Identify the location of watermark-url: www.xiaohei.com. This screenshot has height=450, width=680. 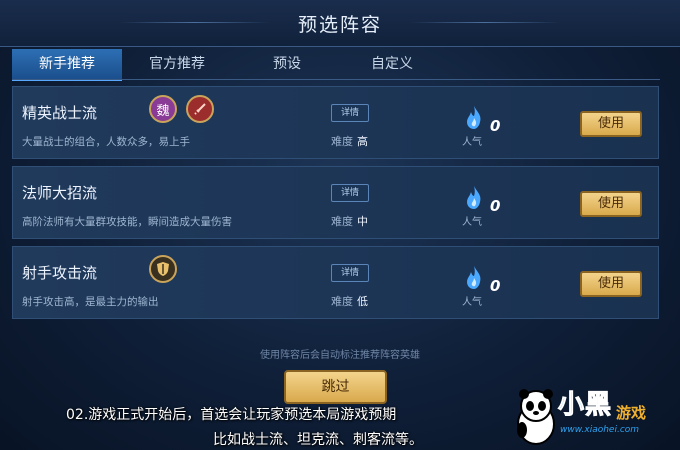
(600, 430).